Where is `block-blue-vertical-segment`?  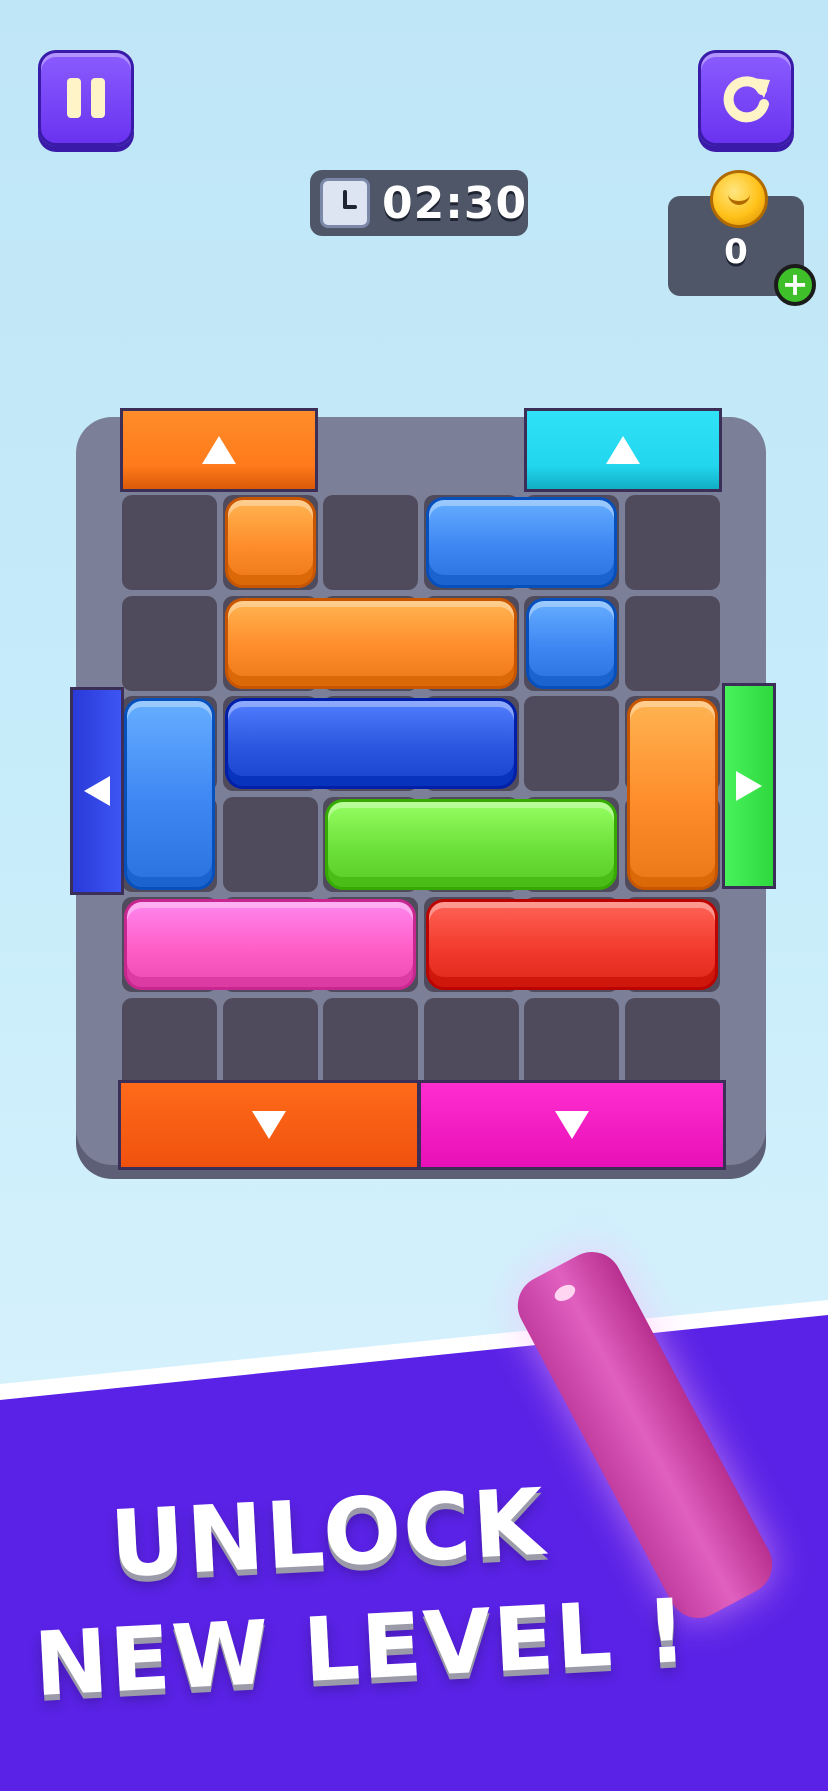
block-blue-vertical-segment is located at coordinates (169, 794).